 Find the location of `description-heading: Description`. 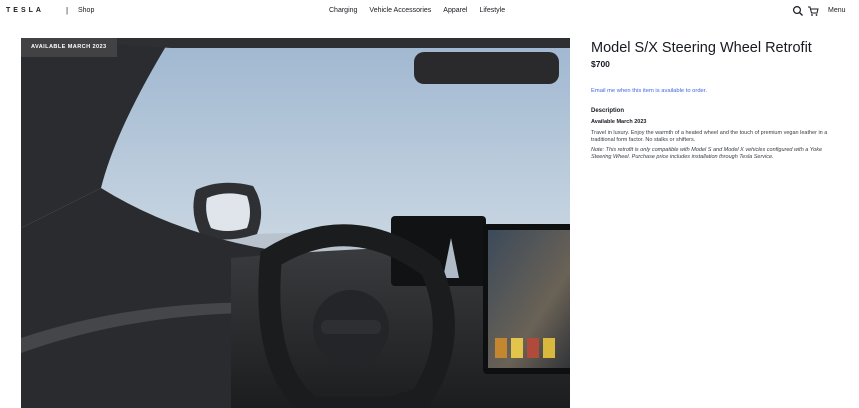

description-heading: Description is located at coordinates (608, 111).